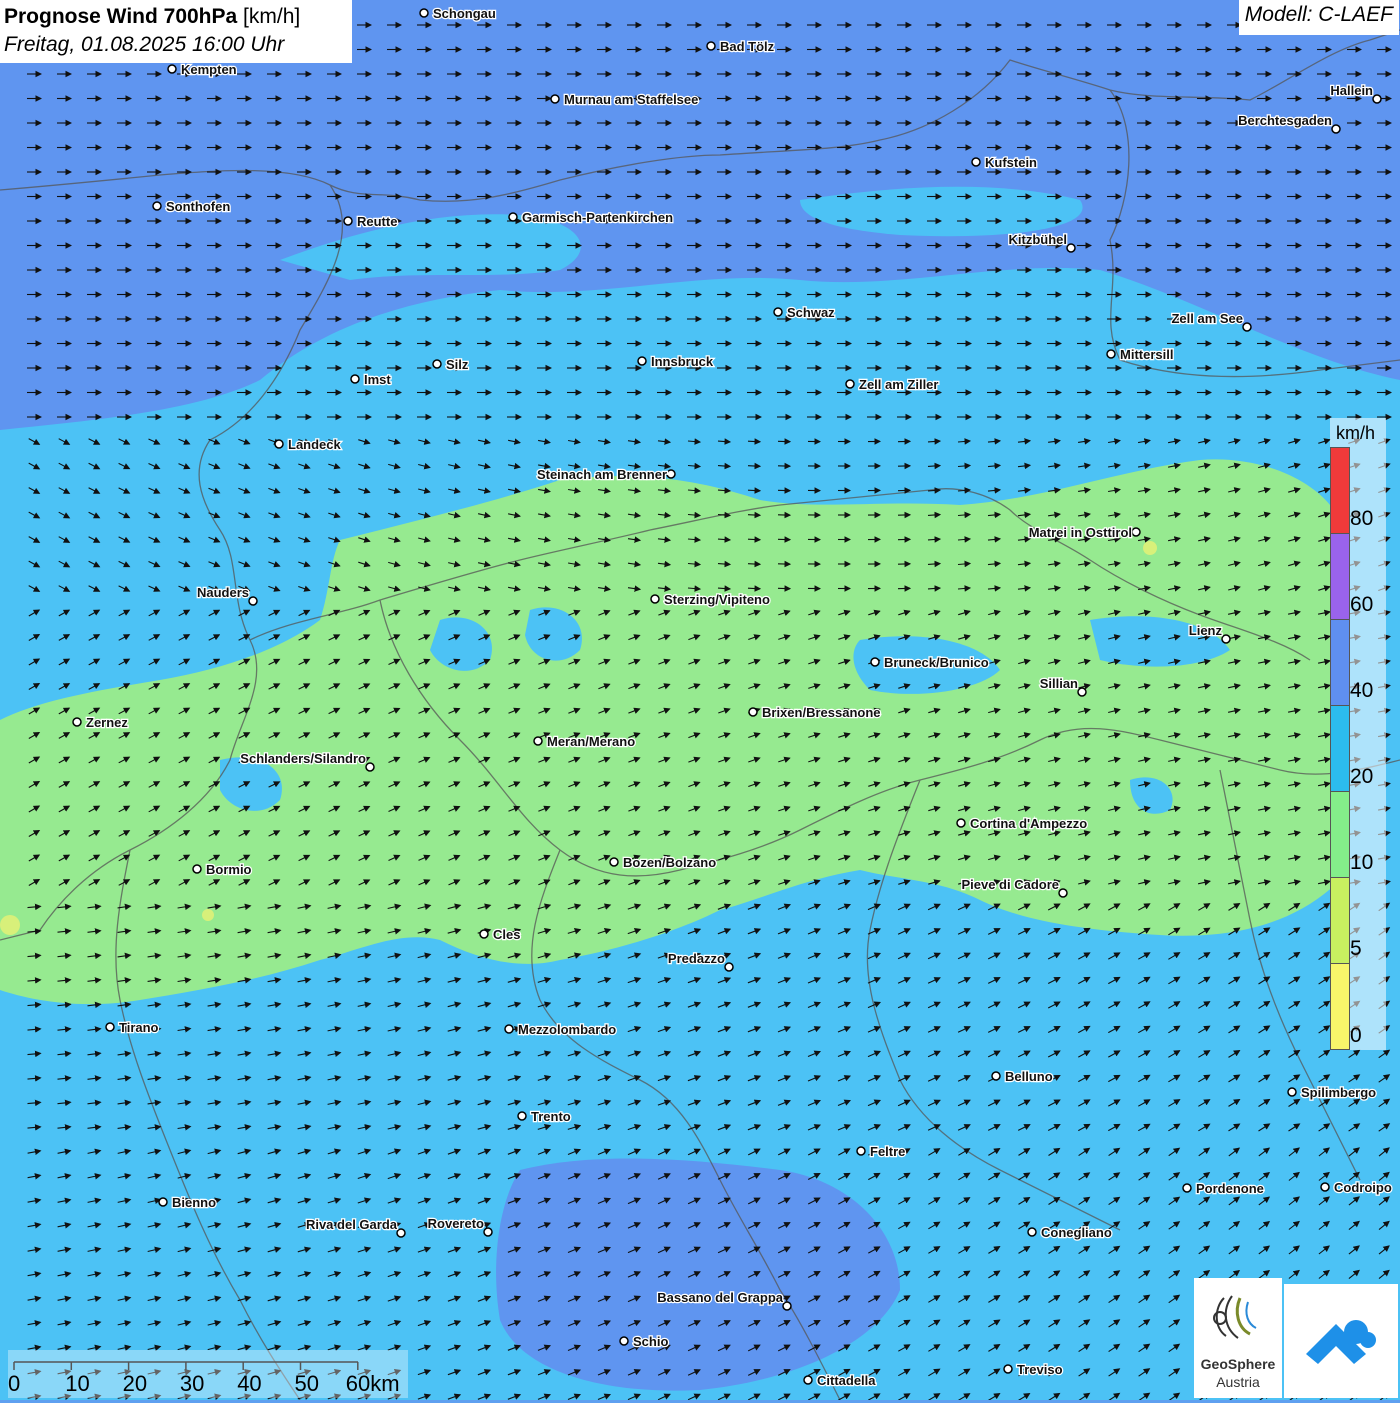  I want to click on city-label: Zell am See, so click(1207, 318).